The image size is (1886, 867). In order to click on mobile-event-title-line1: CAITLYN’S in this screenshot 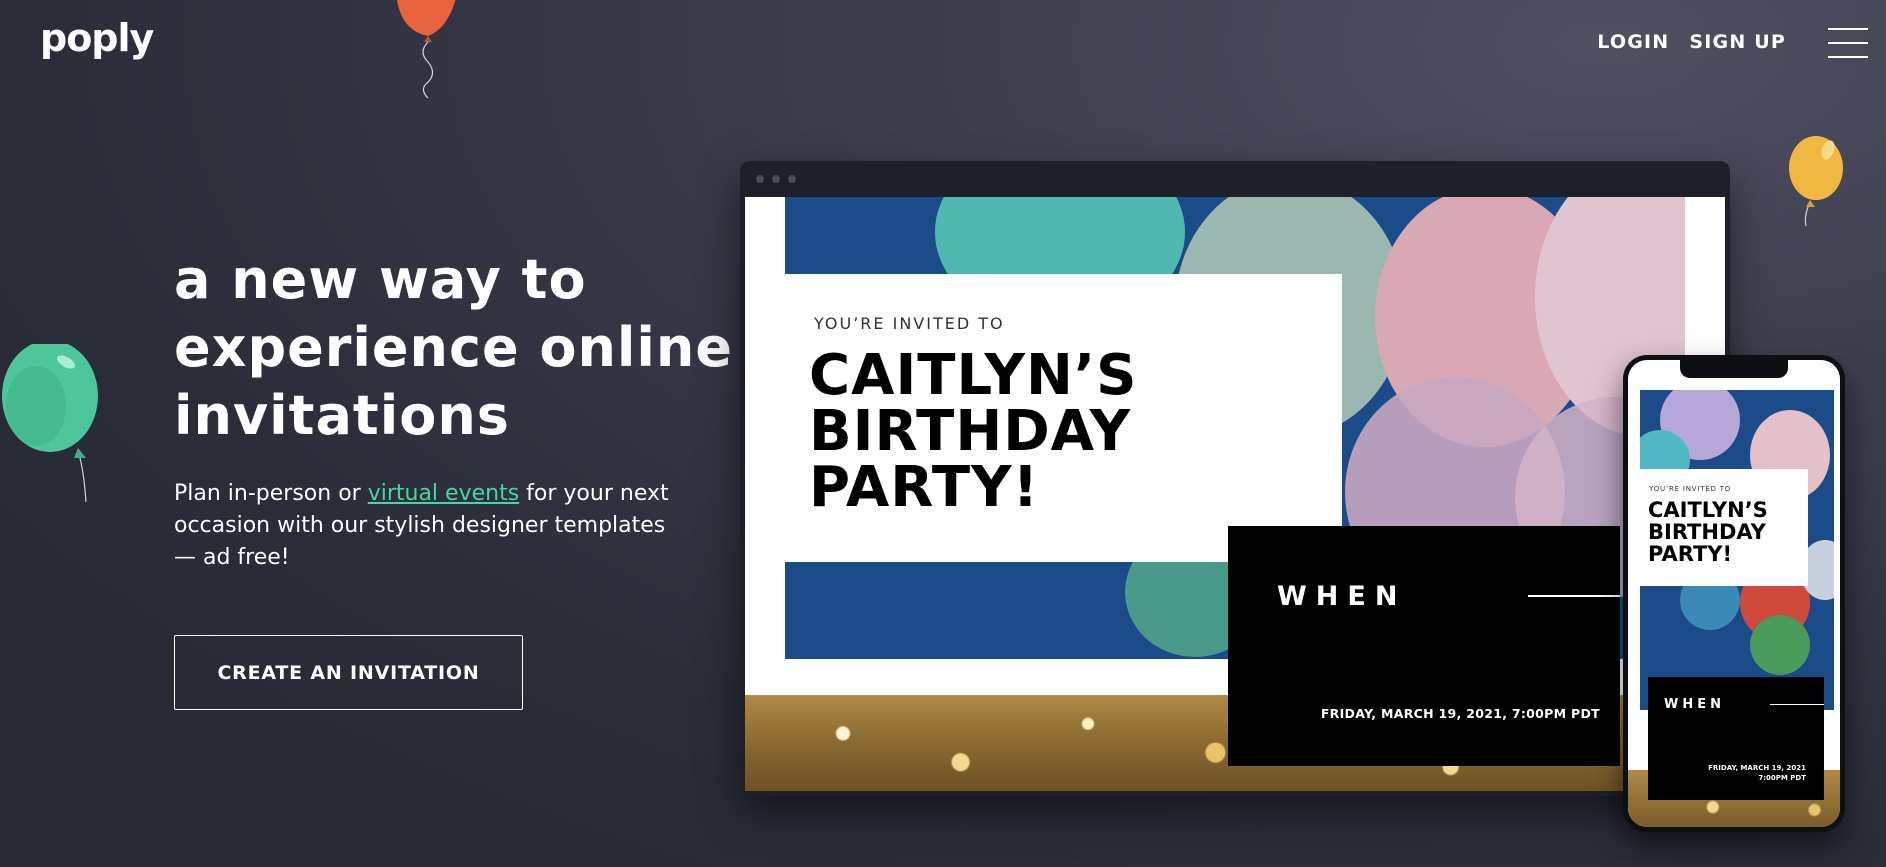, I will do `click(1708, 510)`.